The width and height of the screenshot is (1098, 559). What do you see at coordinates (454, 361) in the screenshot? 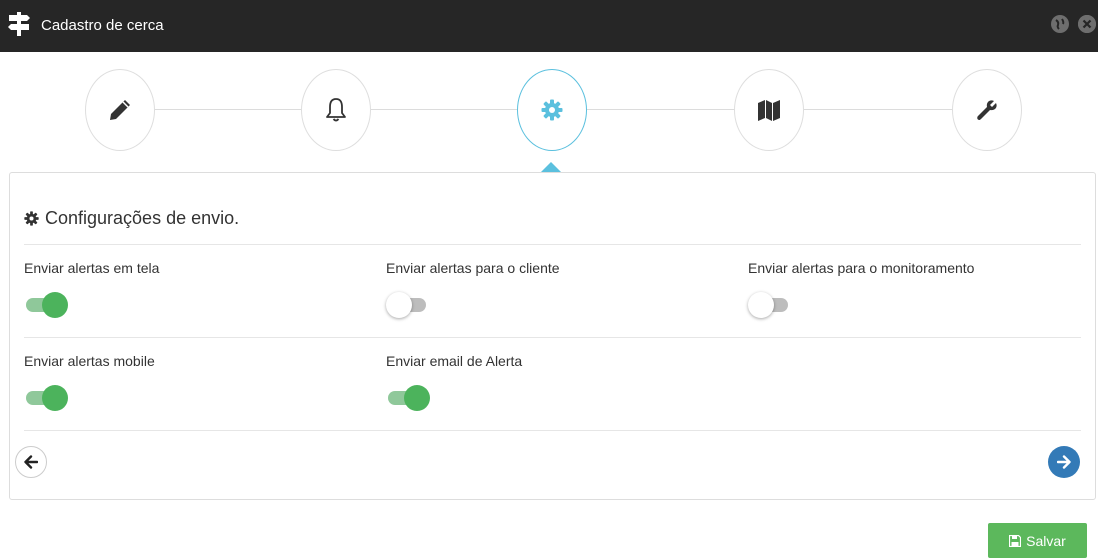
I see `field-label: Enviar email de Alerta` at bounding box center [454, 361].